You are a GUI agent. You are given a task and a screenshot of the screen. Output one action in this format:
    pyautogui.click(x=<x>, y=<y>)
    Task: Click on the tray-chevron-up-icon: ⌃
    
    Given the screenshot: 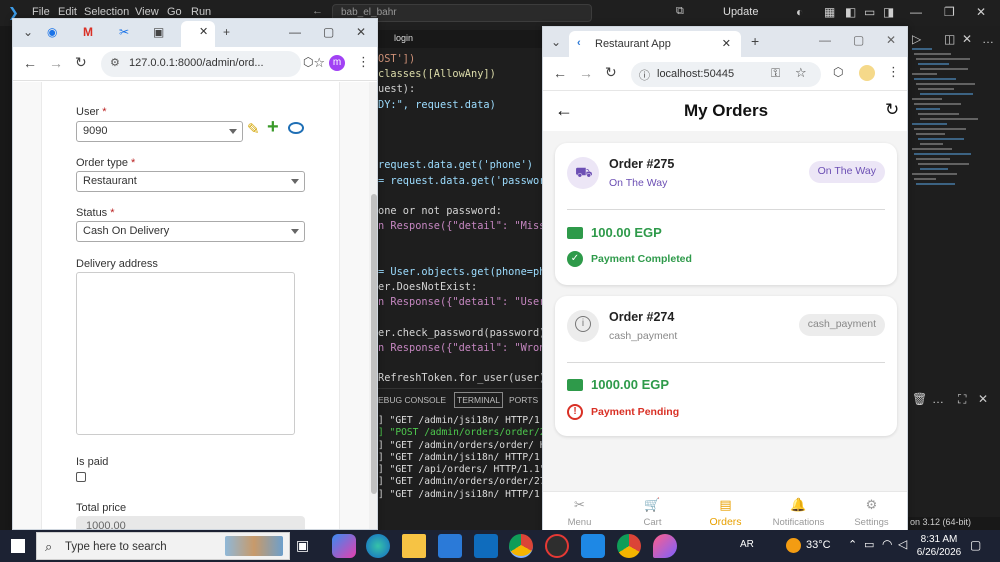 What is the action you would take?
    pyautogui.click(x=852, y=544)
    